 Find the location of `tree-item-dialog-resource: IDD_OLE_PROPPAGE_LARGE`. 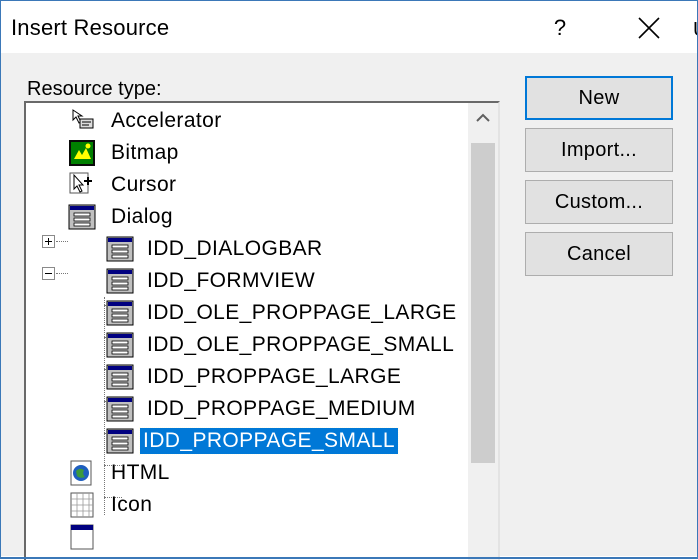

tree-item-dialog-resource: IDD_OLE_PROPPAGE_LARGE is located at coordinates (302, 313).